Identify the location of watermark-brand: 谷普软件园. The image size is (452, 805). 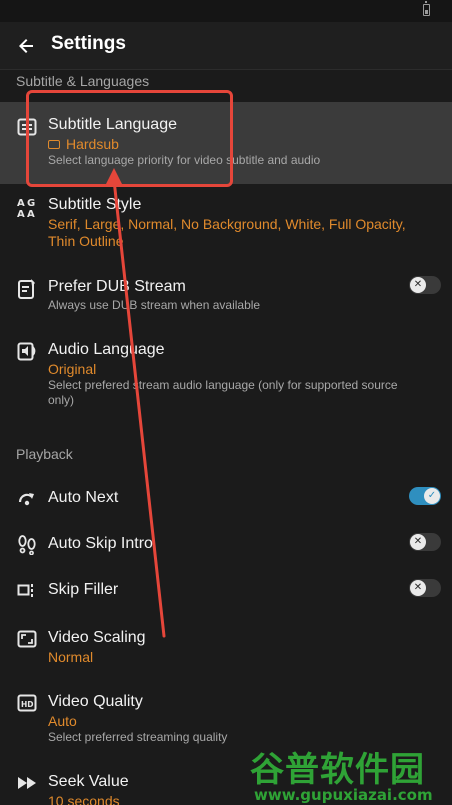
(337, 770).